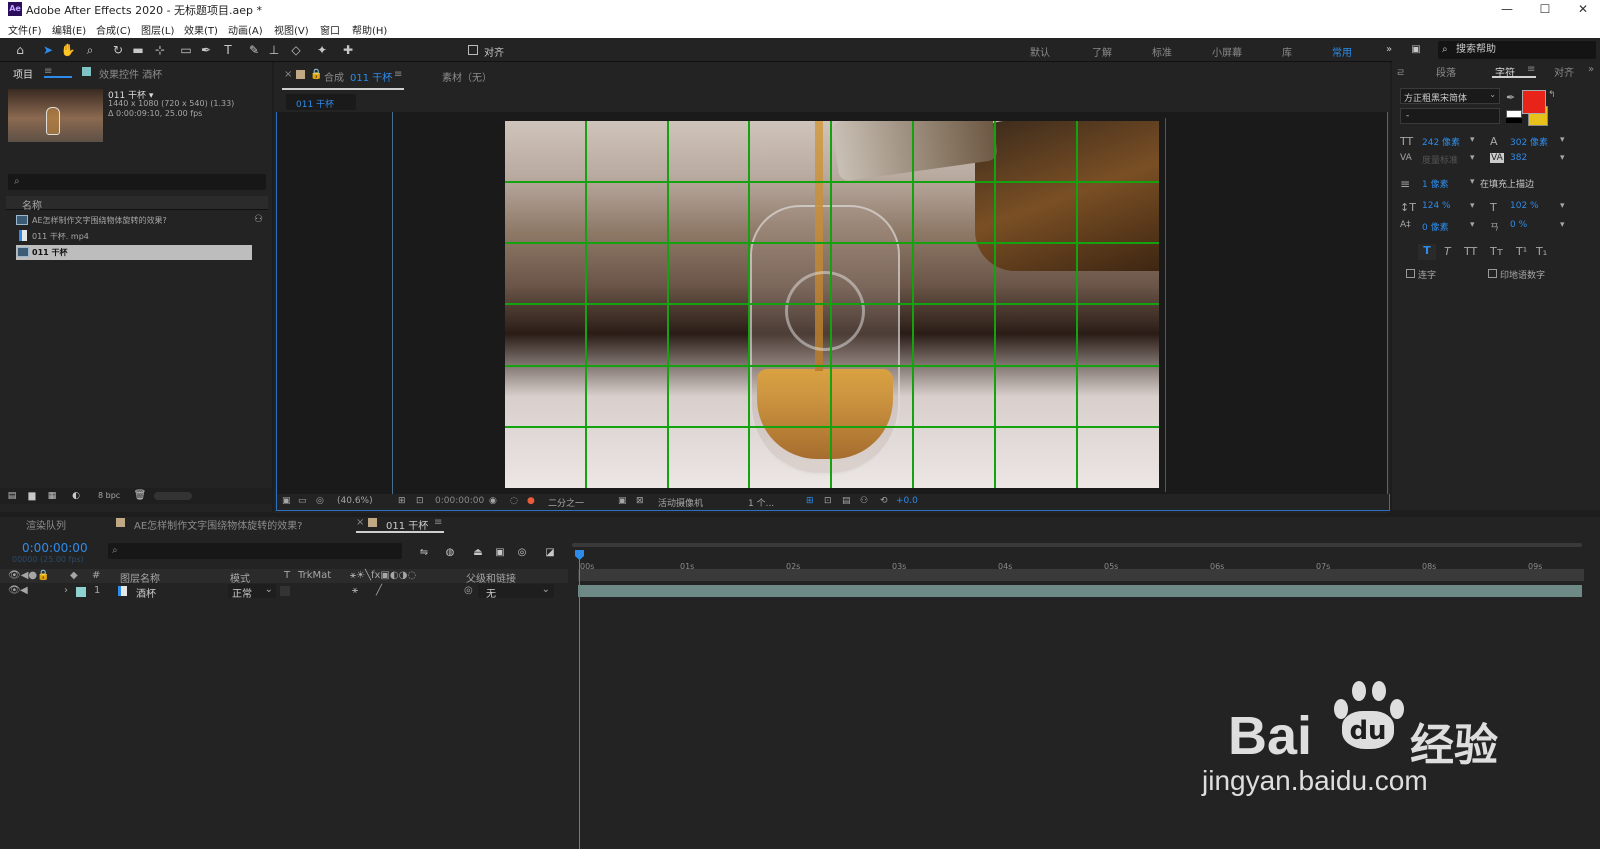 The height and width of the screenshot is (849, 1600). Describe the element at coordinates (201, 29) in the screenshot. I see `menu-effect: 效果(T)` at that location.